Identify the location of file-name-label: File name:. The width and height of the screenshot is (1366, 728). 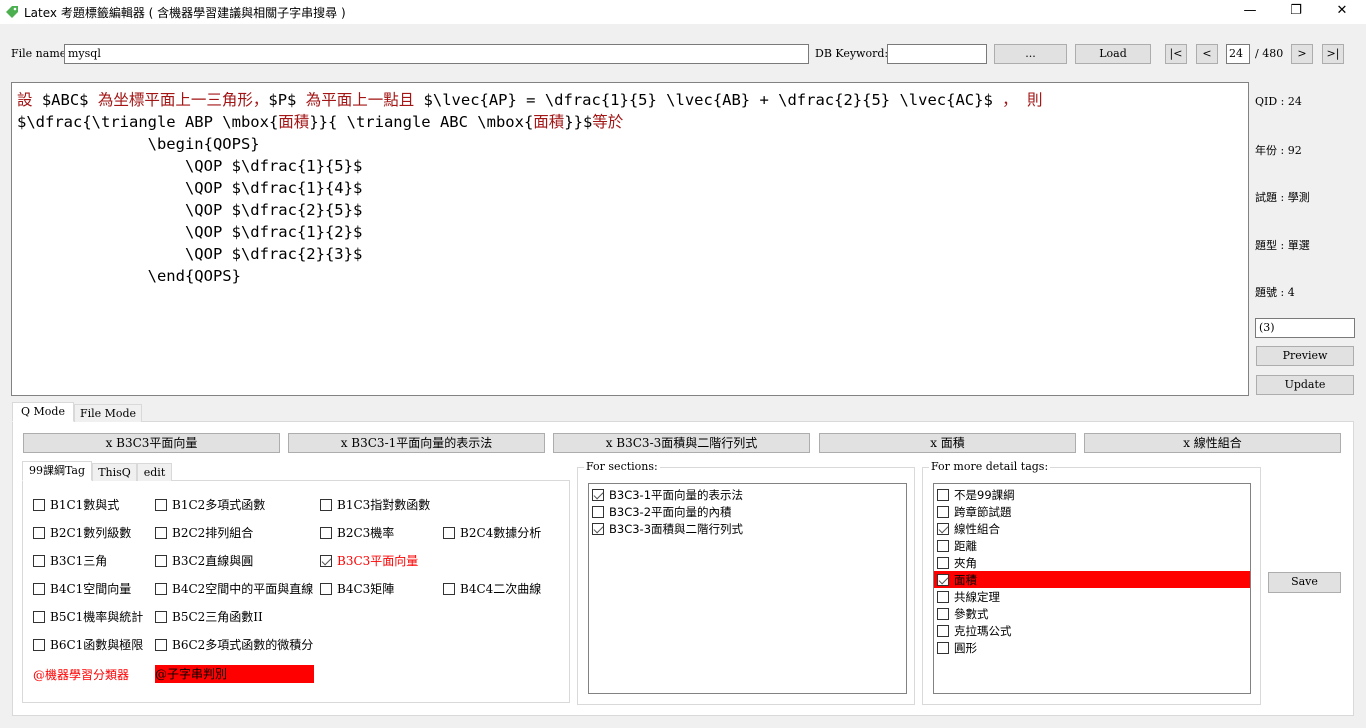
(40, 53).